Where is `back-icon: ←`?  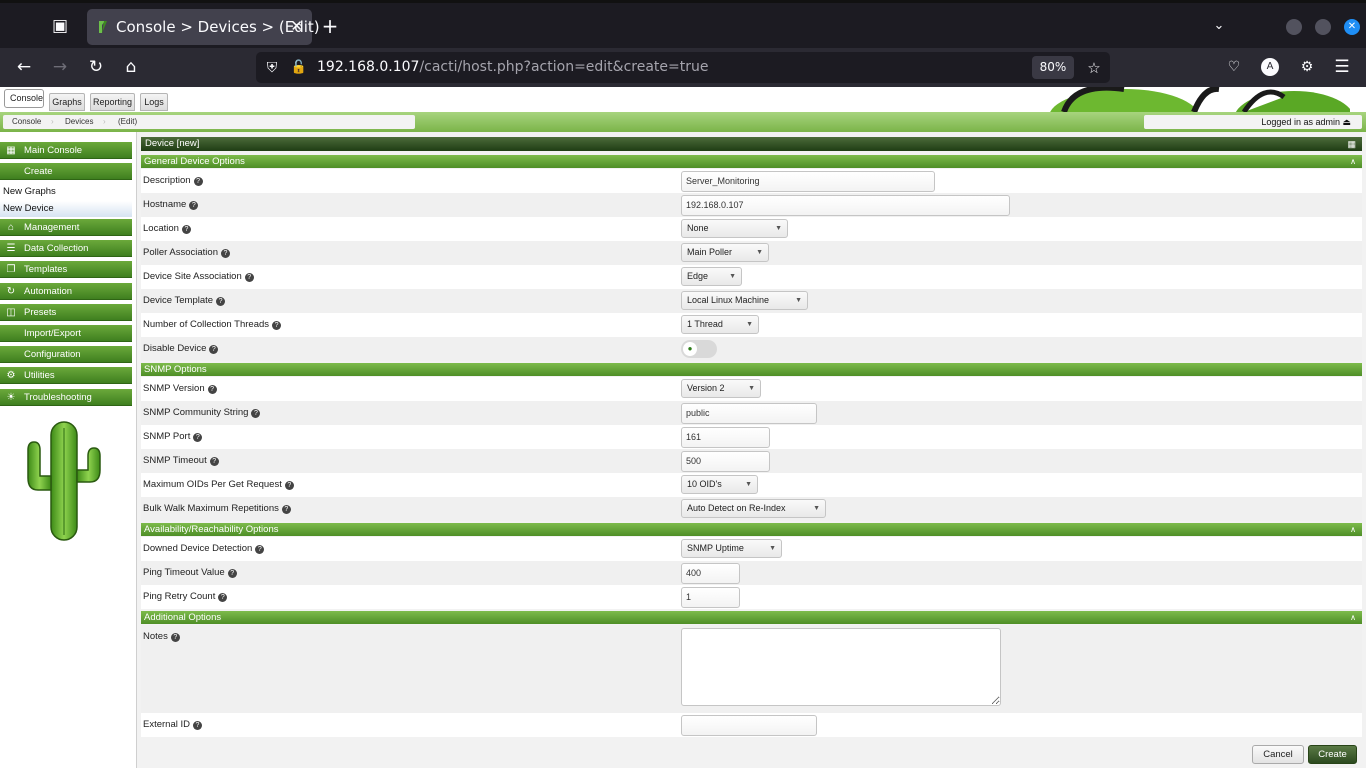 back-icon: ← is located at coordinates (24, 67).